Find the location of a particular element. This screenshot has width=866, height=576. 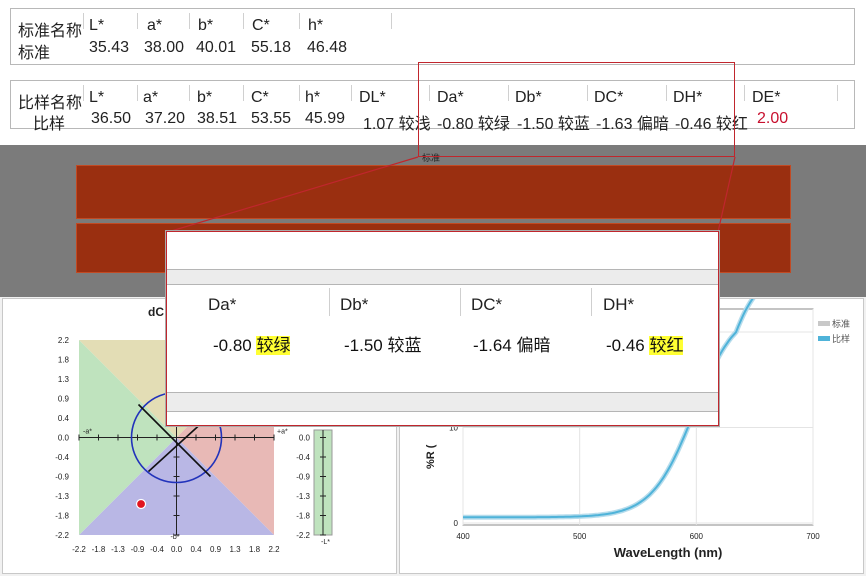

smp-header-de: DE* is located at coordinates (766, 97).